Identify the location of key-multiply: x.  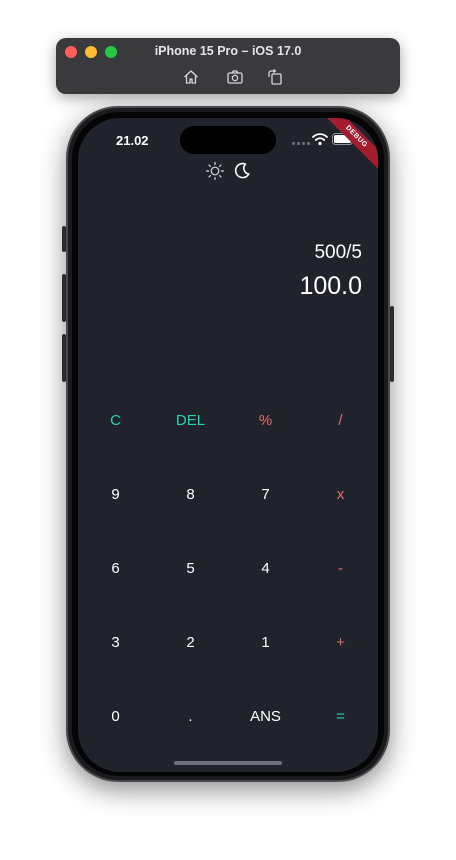
(340, 494).